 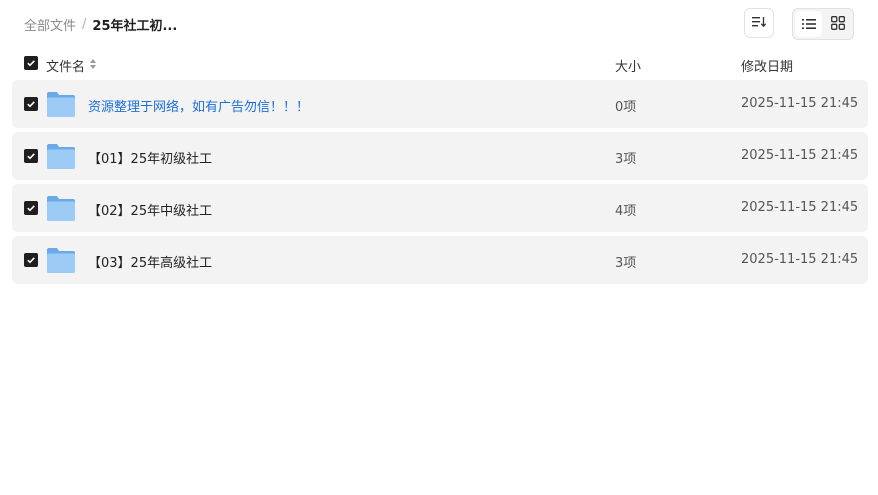 I want to click on file-name: 【01】25年初级社工, so click(x=150, y=157).